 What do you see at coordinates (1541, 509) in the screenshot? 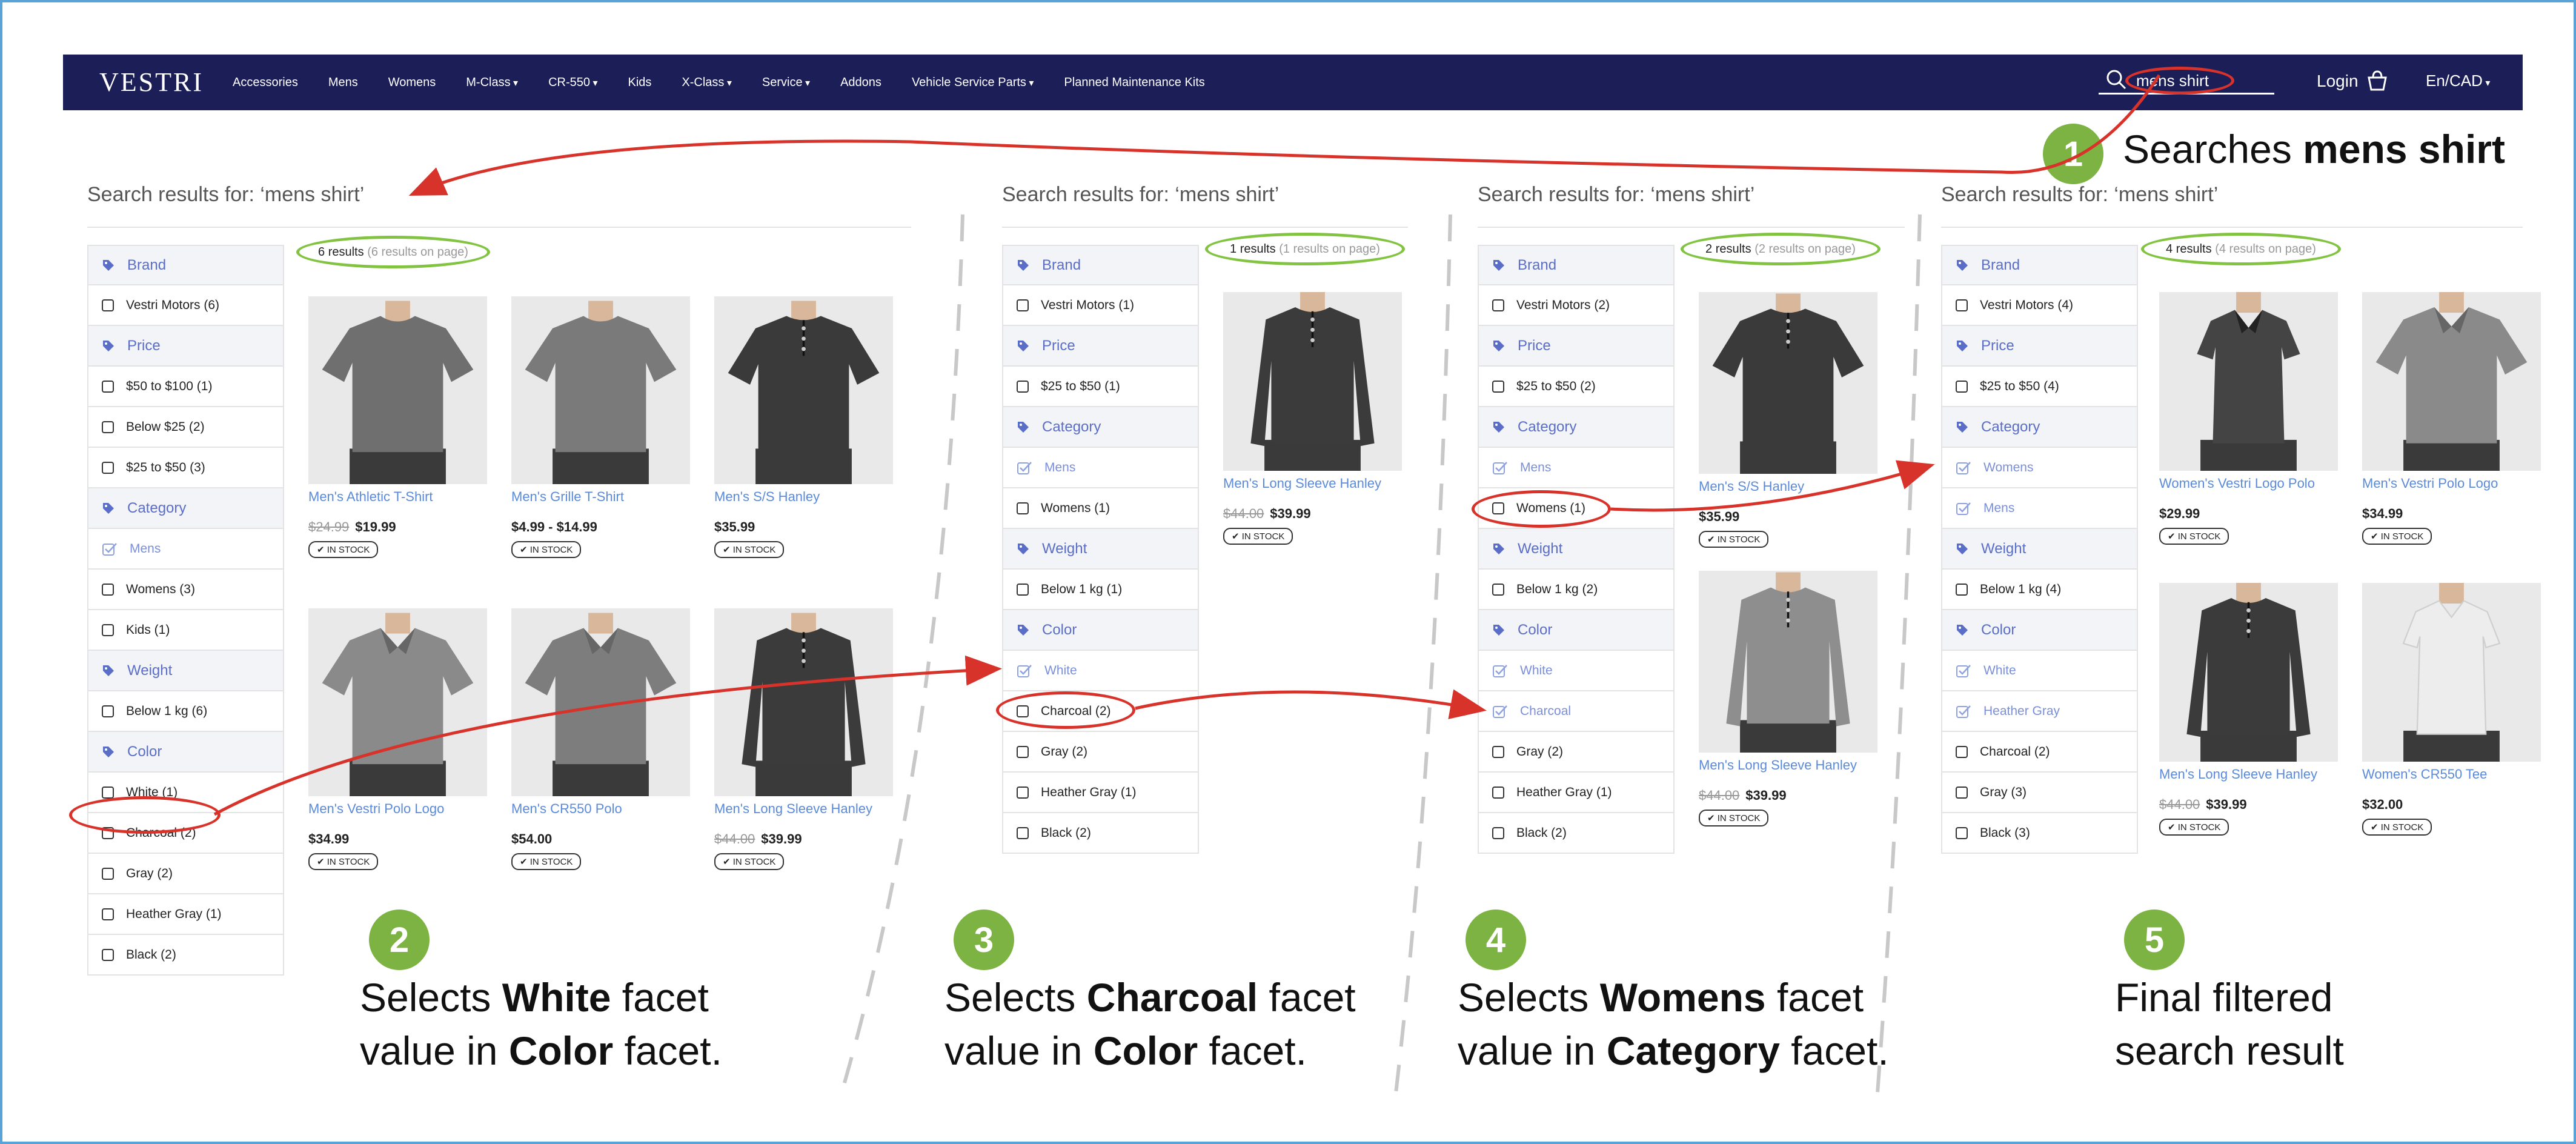
I see `womens-facet-circle` at bounding box center [1541, 509].